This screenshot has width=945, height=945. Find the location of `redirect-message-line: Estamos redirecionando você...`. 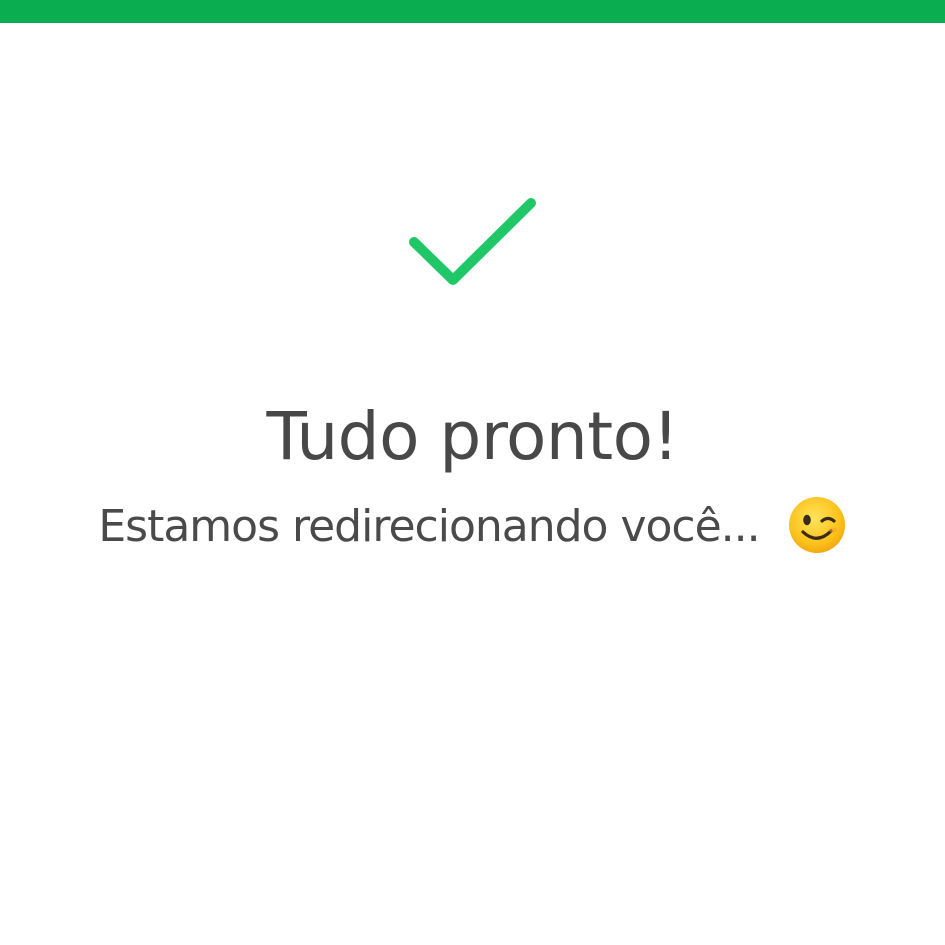

redirect-message-line: Estamos redirecionando você... is located at coordinates (472, 527).